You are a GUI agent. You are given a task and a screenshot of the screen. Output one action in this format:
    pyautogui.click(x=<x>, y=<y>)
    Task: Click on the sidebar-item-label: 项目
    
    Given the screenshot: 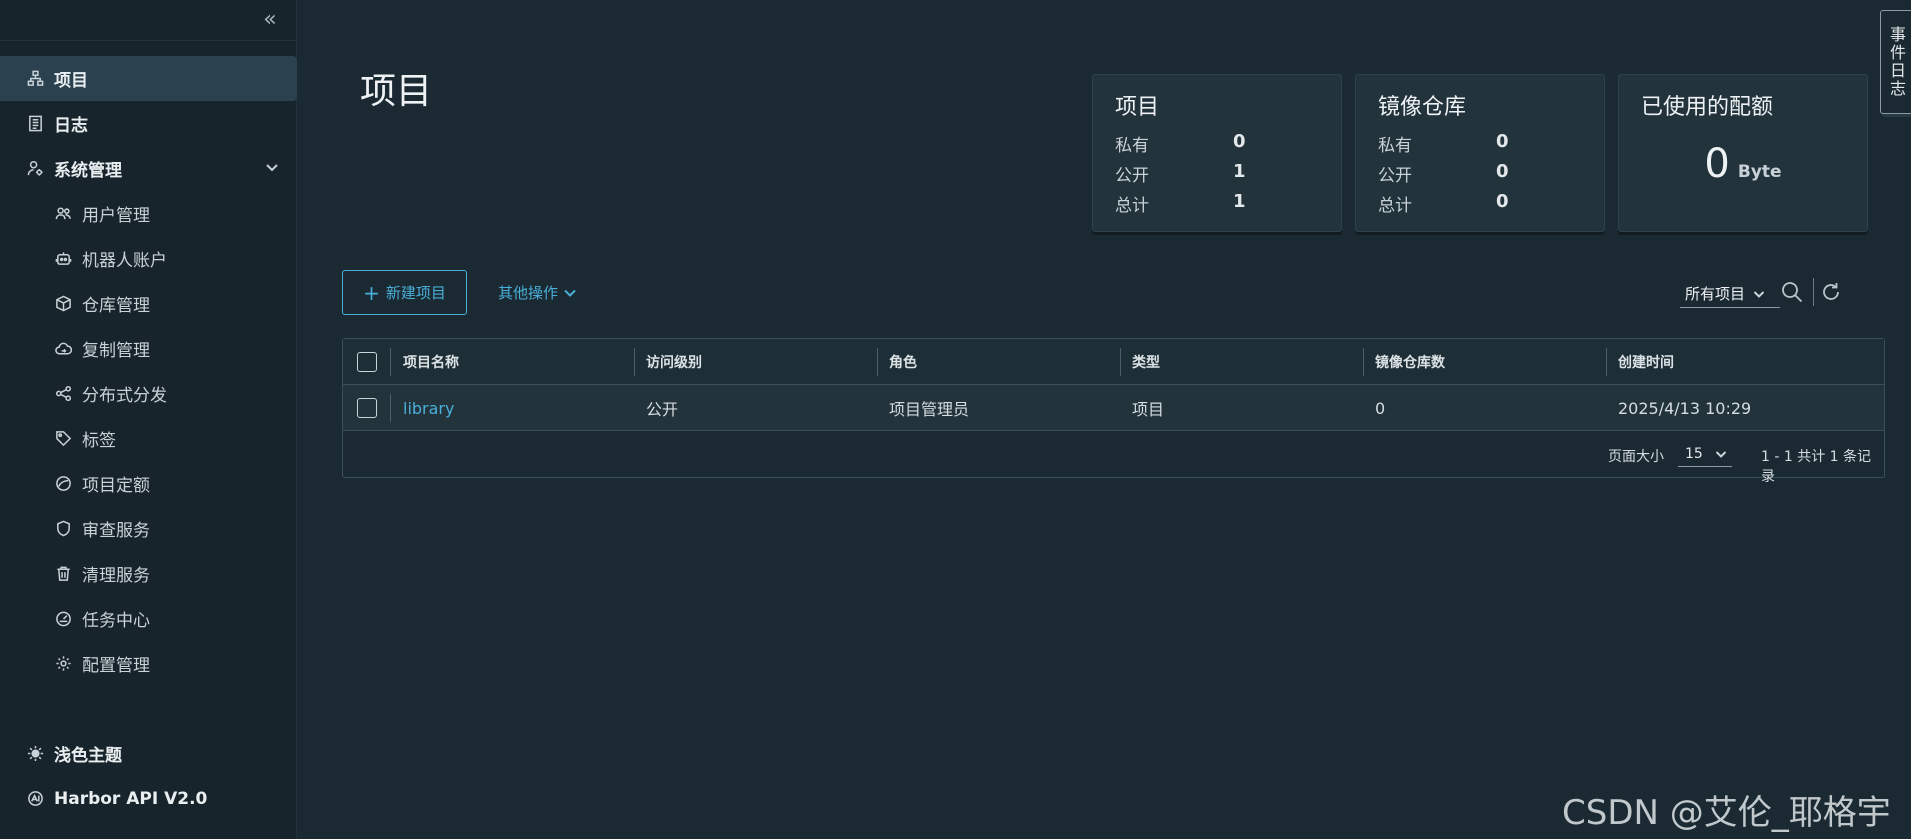 What is the action you would take?
    pyautogui.click(x=71, y=81)
    